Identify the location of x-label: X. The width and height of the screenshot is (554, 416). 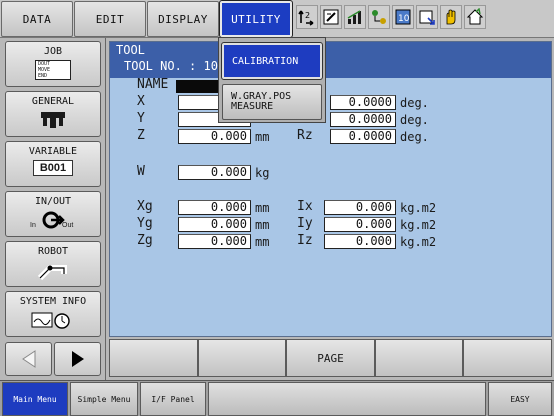
(141, 101).